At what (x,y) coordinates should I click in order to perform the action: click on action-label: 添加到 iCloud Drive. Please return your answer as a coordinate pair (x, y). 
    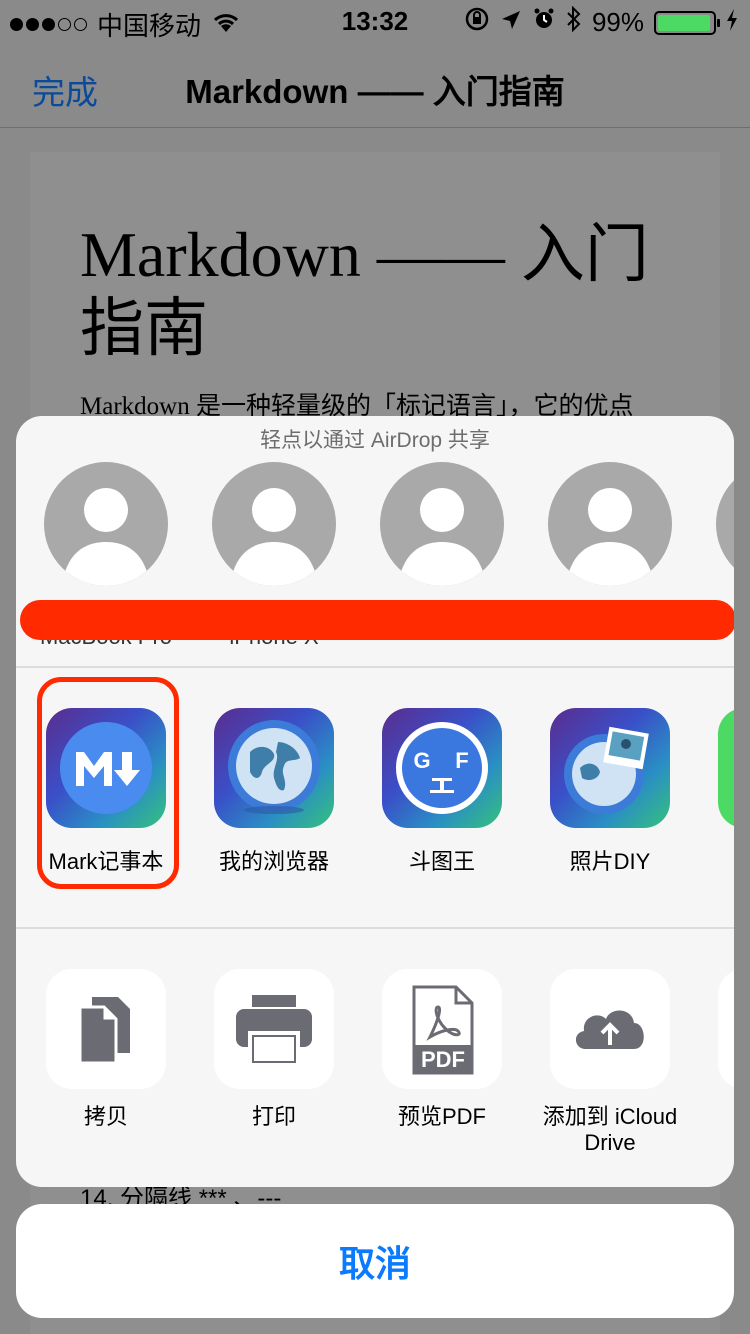
    Looking at the image, I should click on (610, 1129).